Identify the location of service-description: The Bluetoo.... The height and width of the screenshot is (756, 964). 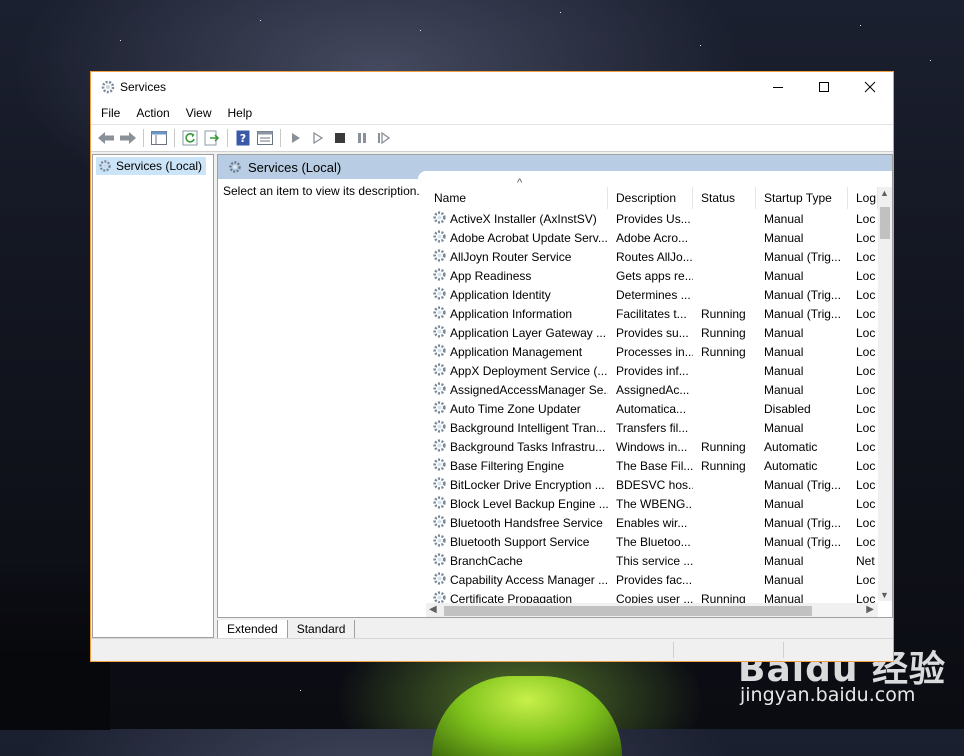
(653, 541).